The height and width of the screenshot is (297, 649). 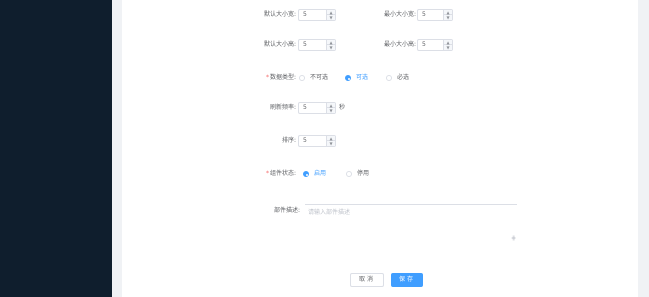 I want to click on data-type-label: *数据类型:, so click(x=280, y=77).